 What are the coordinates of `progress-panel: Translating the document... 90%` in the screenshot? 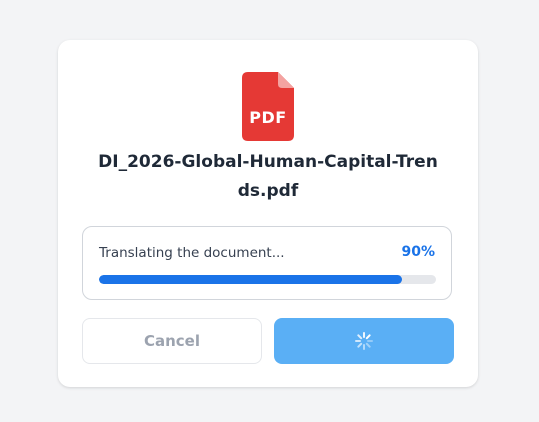 It's located at (267, 263).